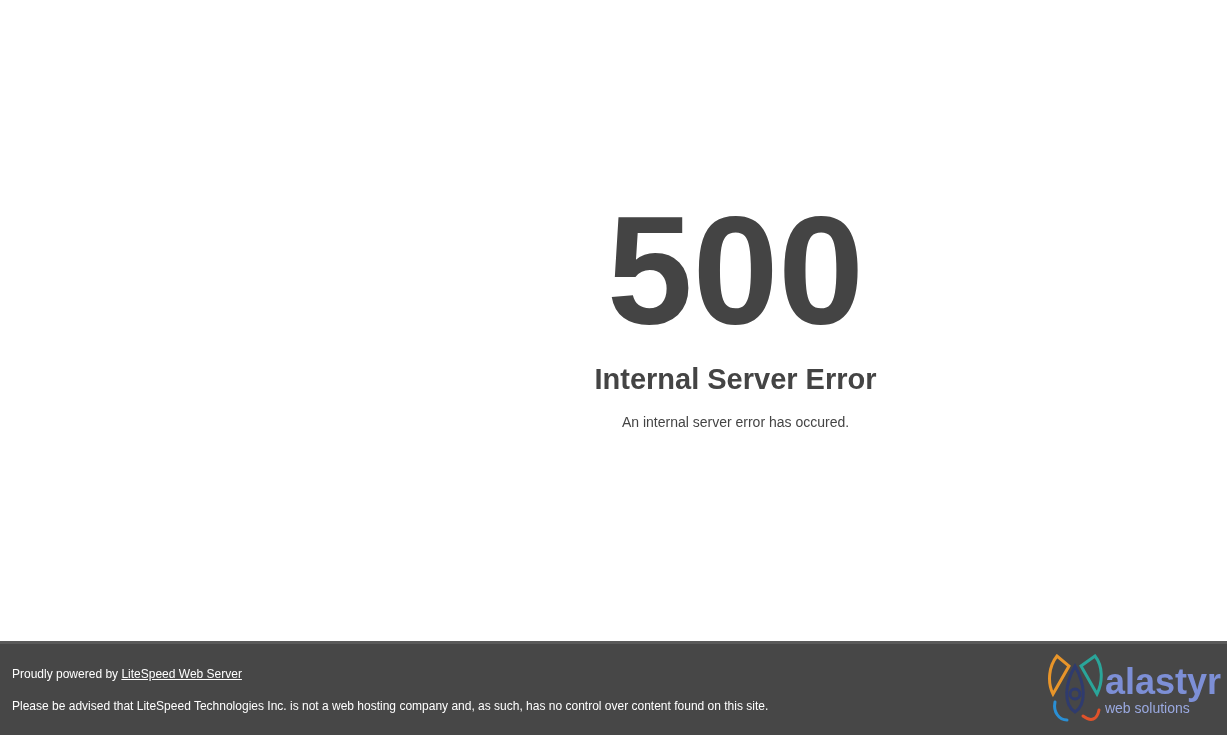  What do you see at coordinates (735, 271) in the screenshot?
I see `error-code: 500` at bounding box center [735, 271].